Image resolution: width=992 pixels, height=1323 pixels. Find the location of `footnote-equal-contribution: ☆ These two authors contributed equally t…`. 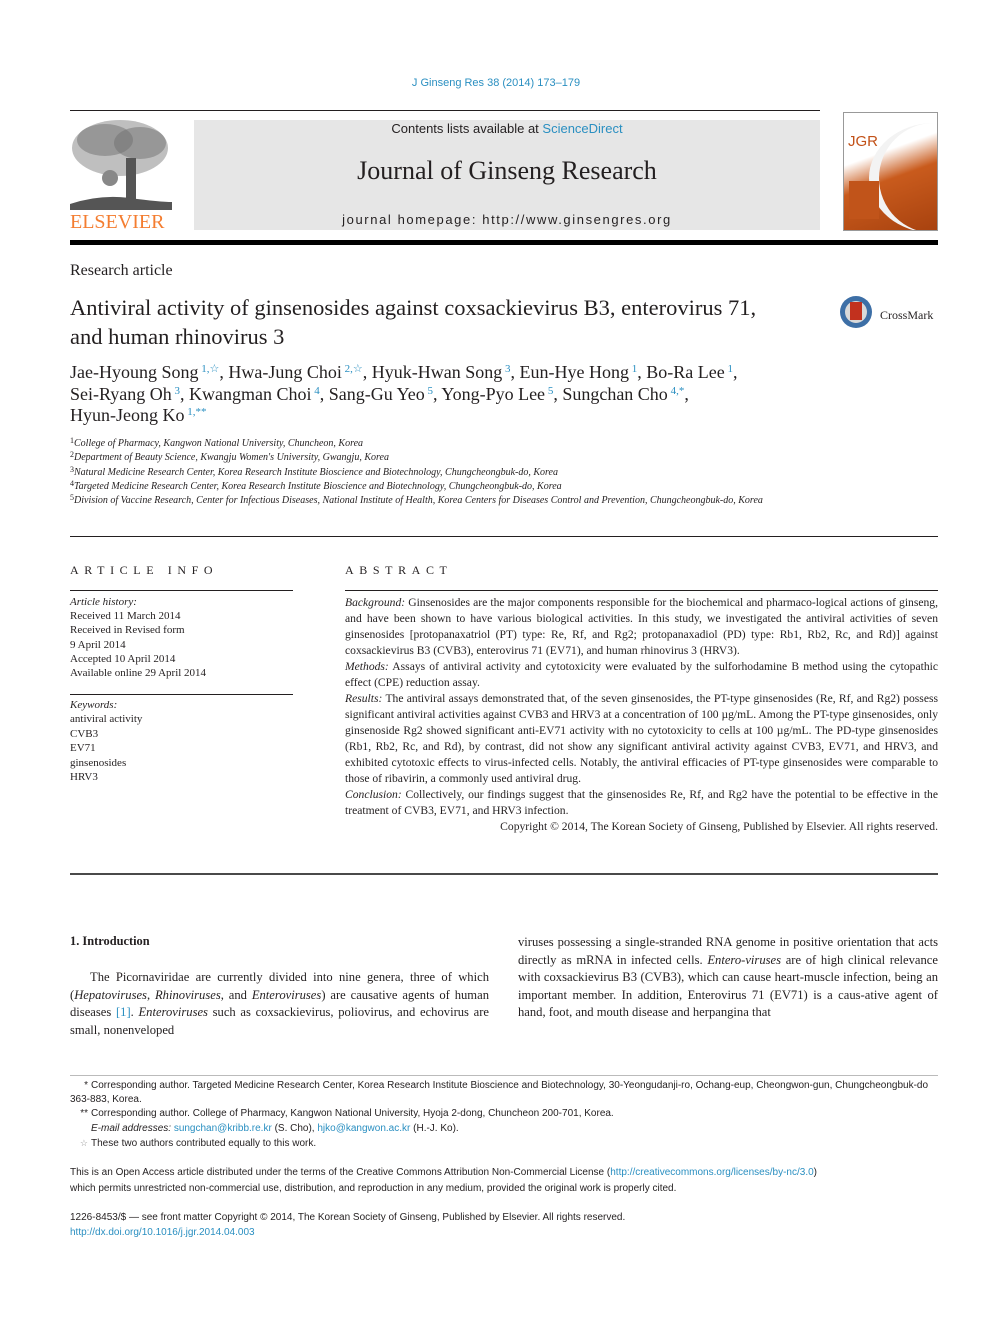

footnote-equal-contribution: ☆ These two authors contributed equally t… is located at coordinates (505, 1143).